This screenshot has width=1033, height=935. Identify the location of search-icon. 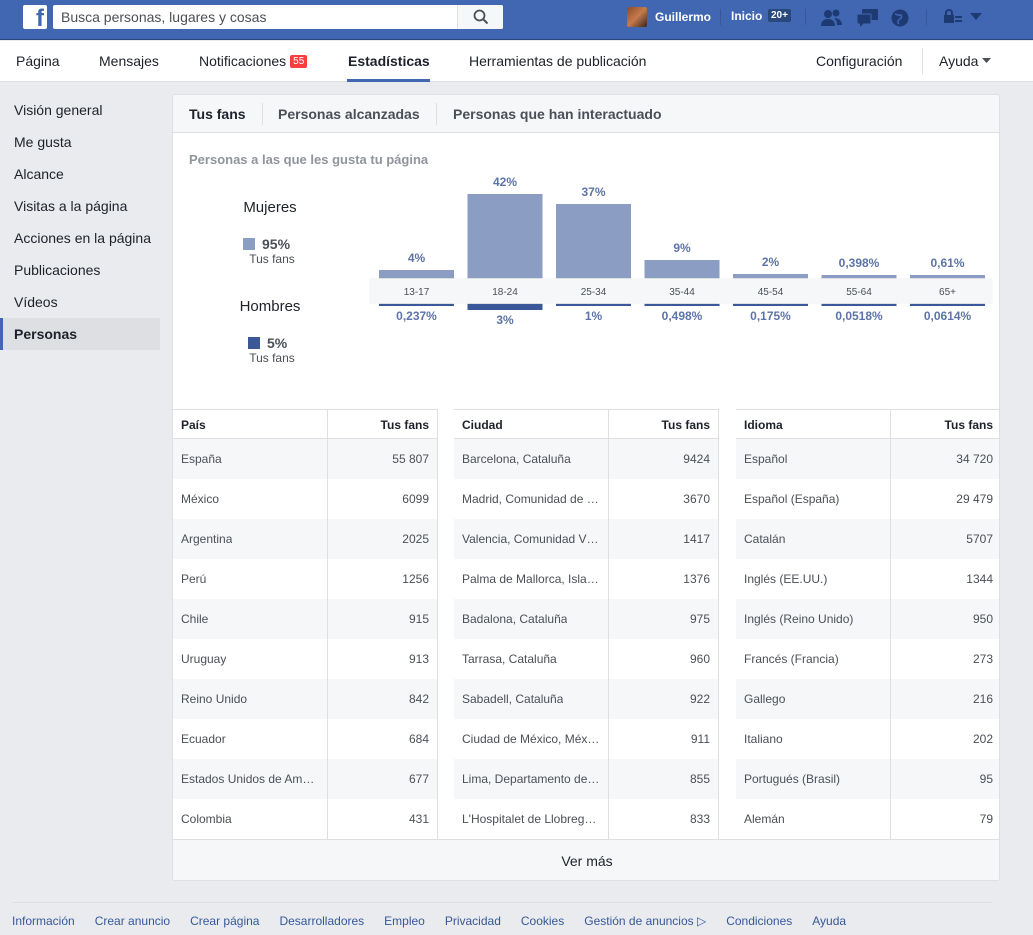
(481, 17).